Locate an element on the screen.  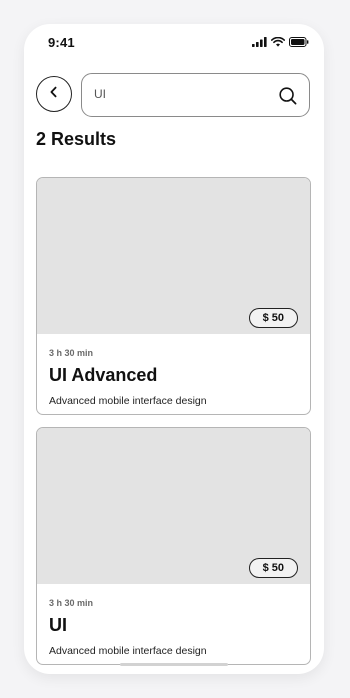
signal-icon is located at coordinates (259, 42).